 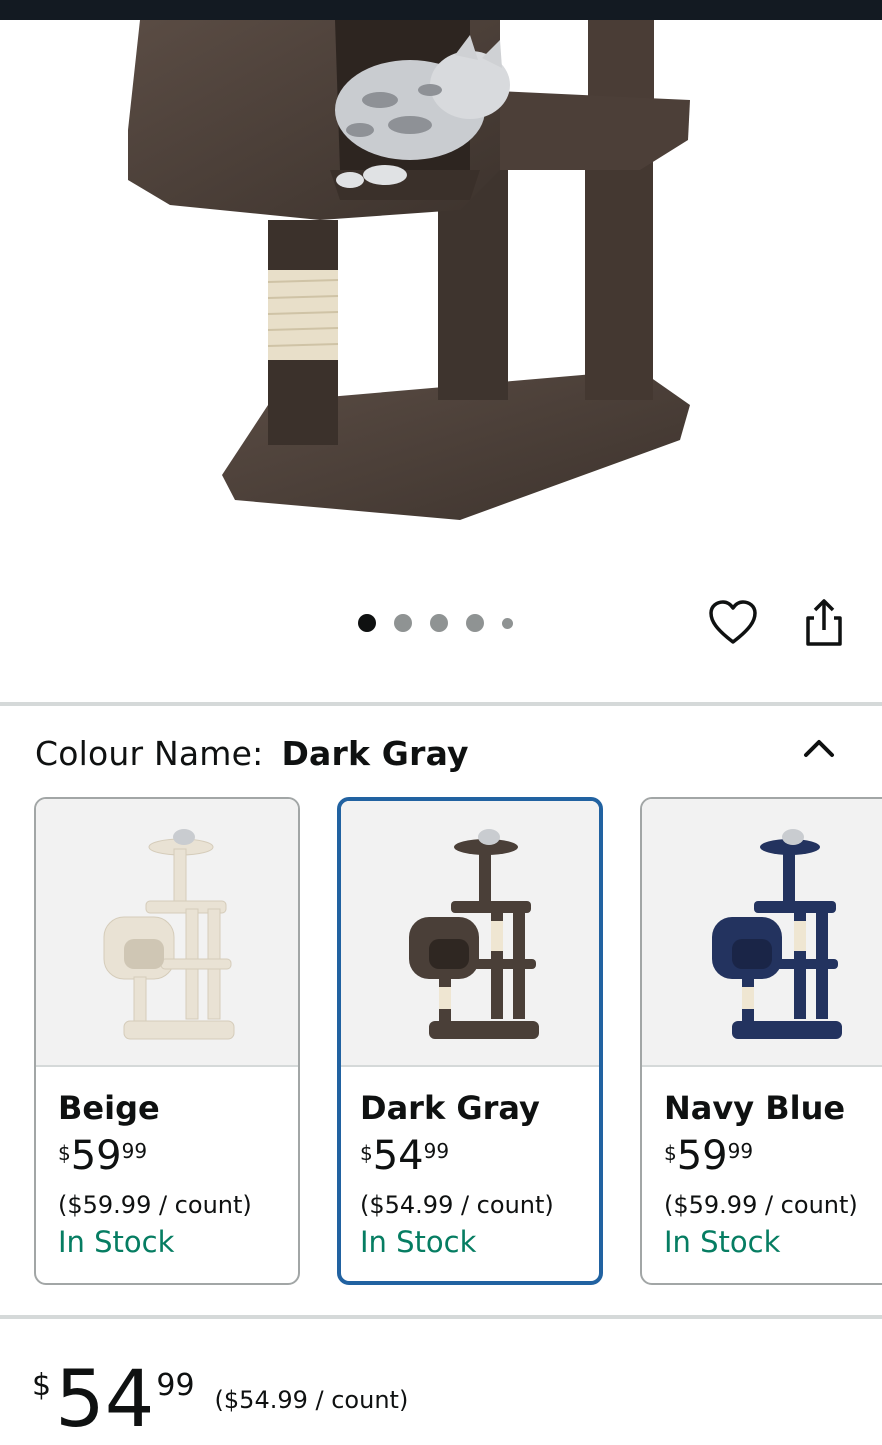 I want to click on image-carousel-dots, so click(x=444, y=623).